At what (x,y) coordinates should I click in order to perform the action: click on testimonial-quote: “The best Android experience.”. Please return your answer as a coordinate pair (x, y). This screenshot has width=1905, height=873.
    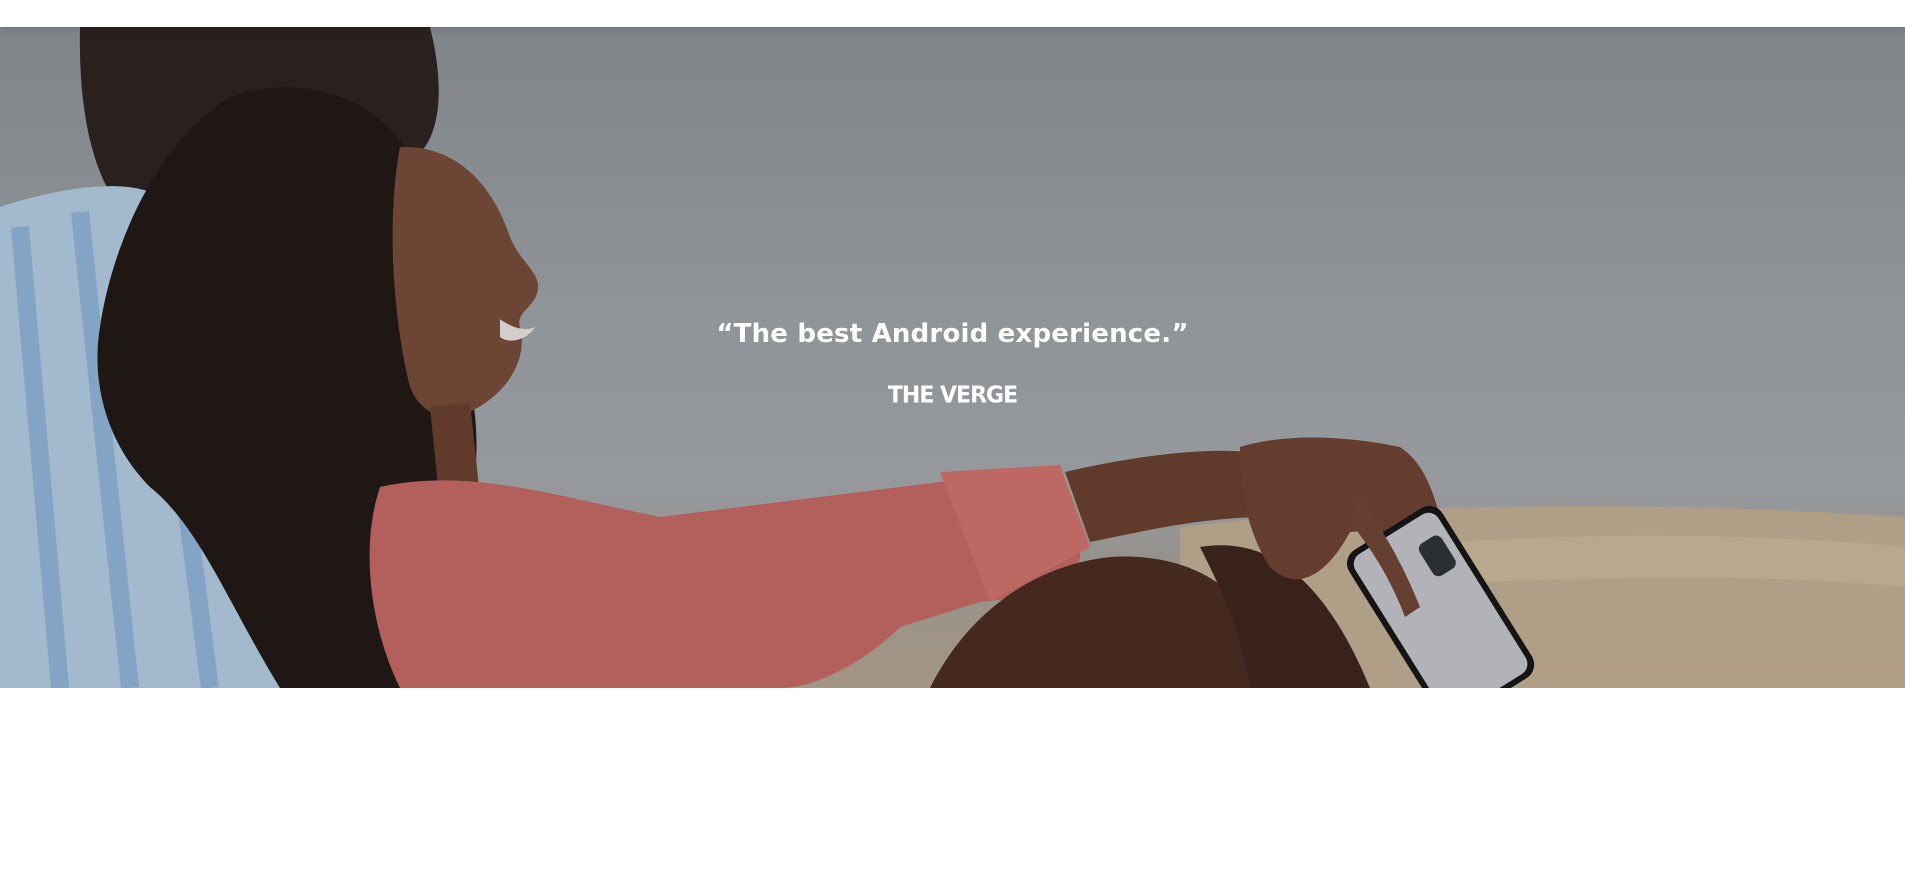
    Looking at the image, I should click on (952, 334).